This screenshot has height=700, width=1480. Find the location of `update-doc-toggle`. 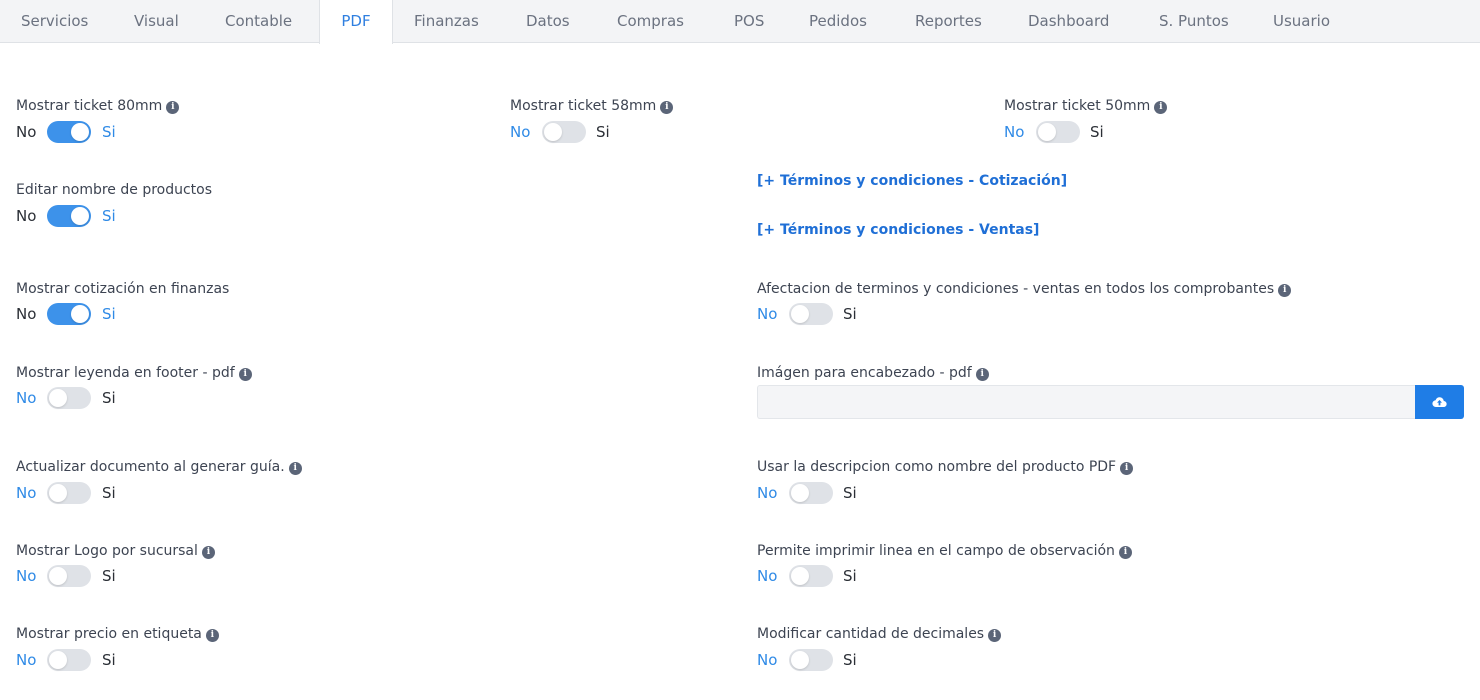

update-doc-toggle is located at coordinates (69, 493).